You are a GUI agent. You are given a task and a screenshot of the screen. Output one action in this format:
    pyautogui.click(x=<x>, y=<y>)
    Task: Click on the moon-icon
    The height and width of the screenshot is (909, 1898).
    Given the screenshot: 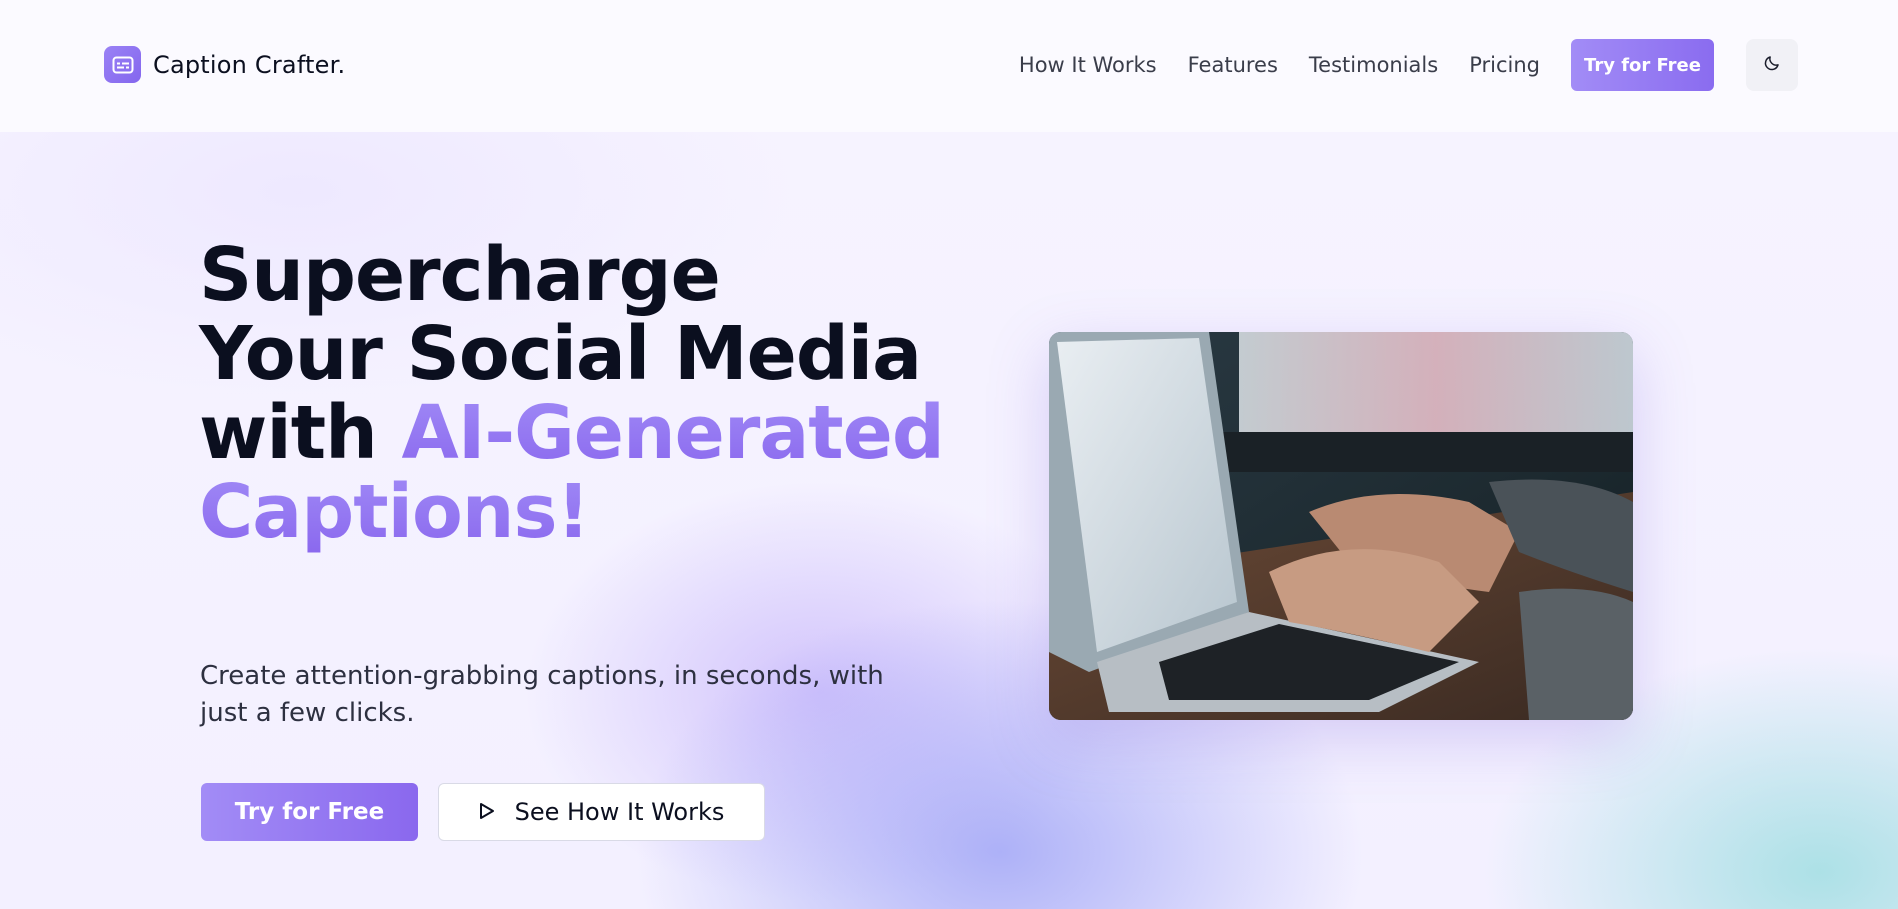 What is the action you would take?
    pyautogui.click(x=1772, y=65)
    